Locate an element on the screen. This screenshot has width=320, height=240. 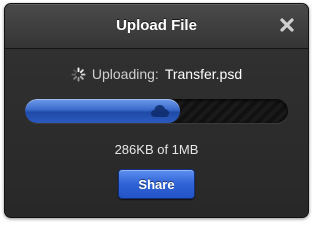
dialog-title: Upload File is located at coordinates (156, 25).